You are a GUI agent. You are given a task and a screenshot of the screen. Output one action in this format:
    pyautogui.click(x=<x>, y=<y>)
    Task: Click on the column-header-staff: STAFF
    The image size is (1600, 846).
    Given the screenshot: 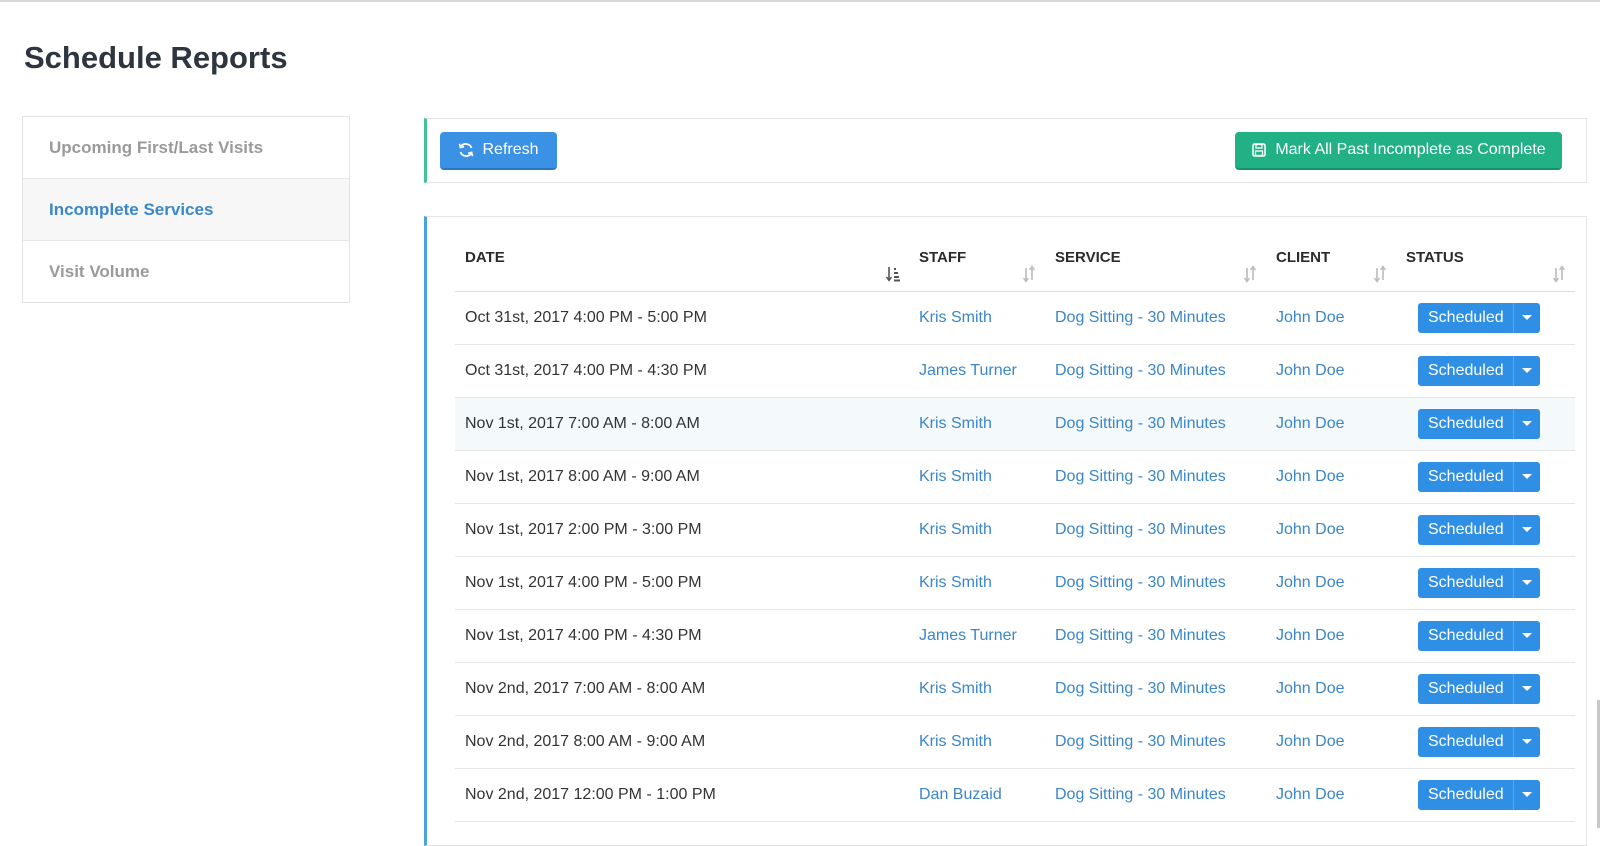 What is the action you would take?
    pyautogui.click(x=977, y=265)
    